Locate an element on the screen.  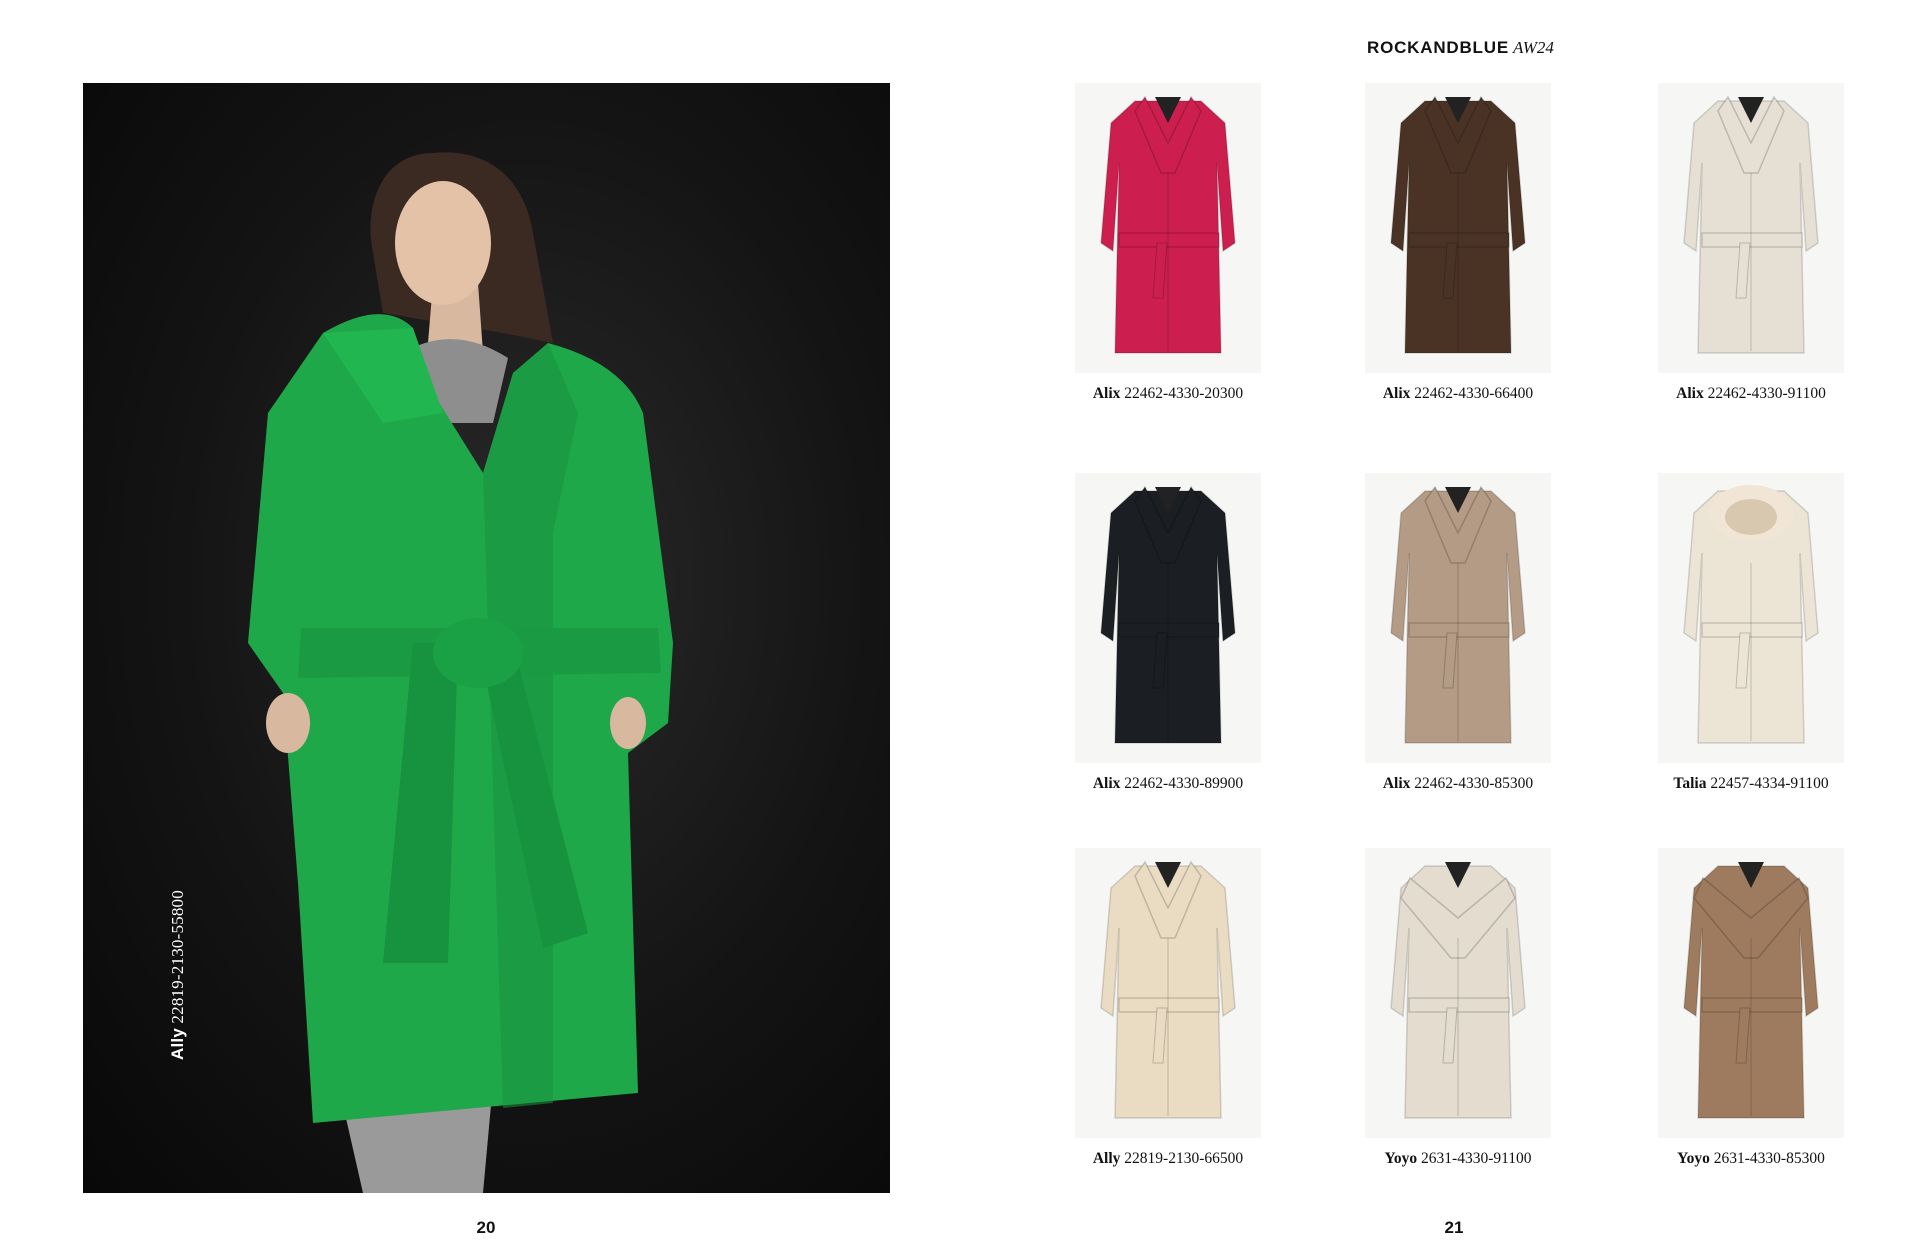
feature-name: Ally is located at coordinates (177, 1044).